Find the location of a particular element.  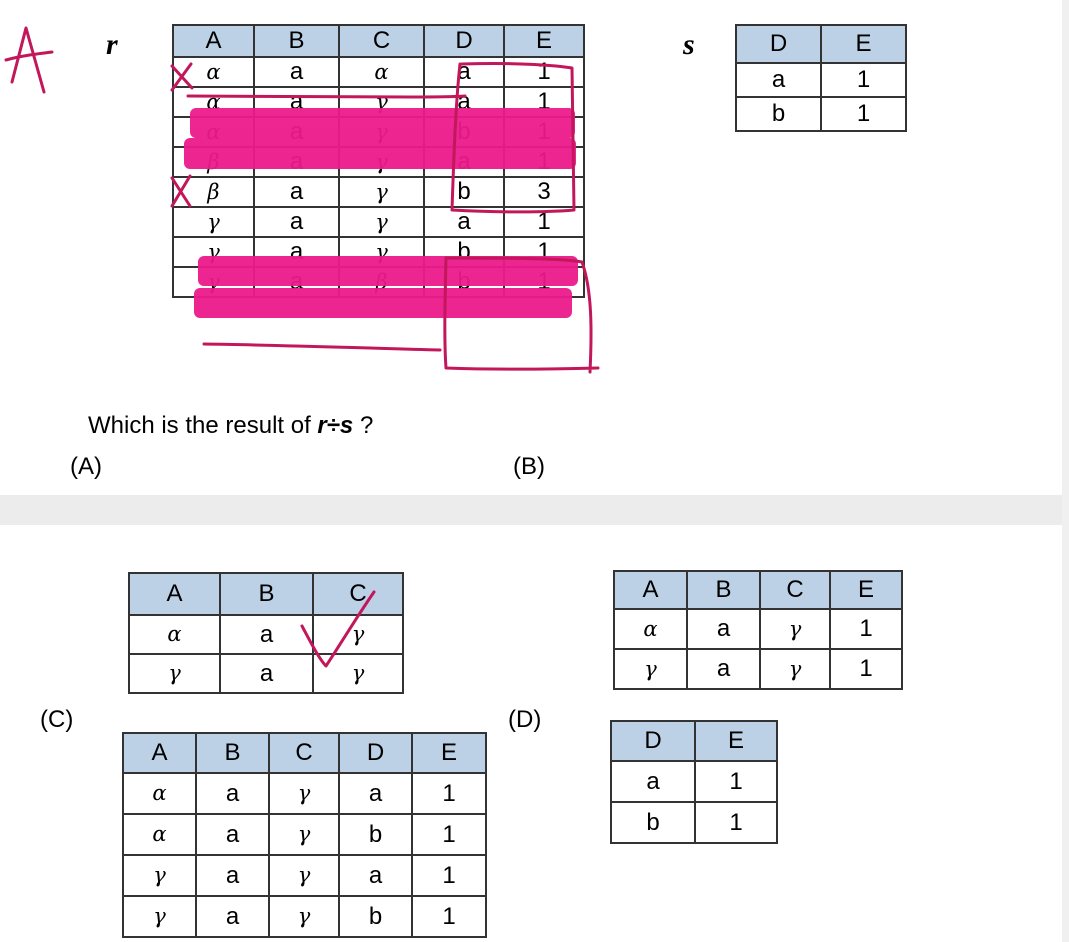

table-row: βaγa1 is located at coordinates (378, 162).